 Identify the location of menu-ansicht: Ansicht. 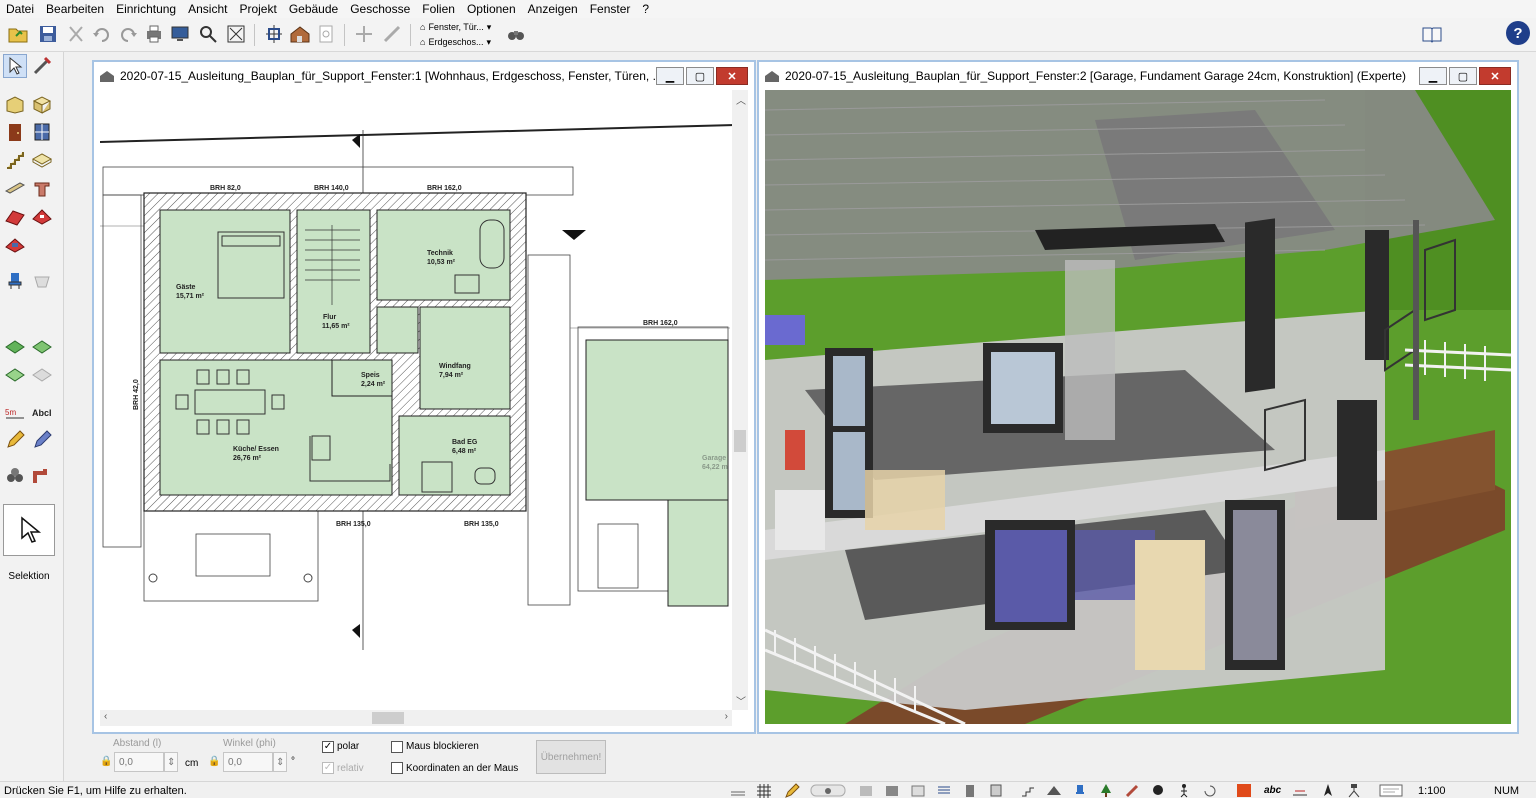
(207, 9).